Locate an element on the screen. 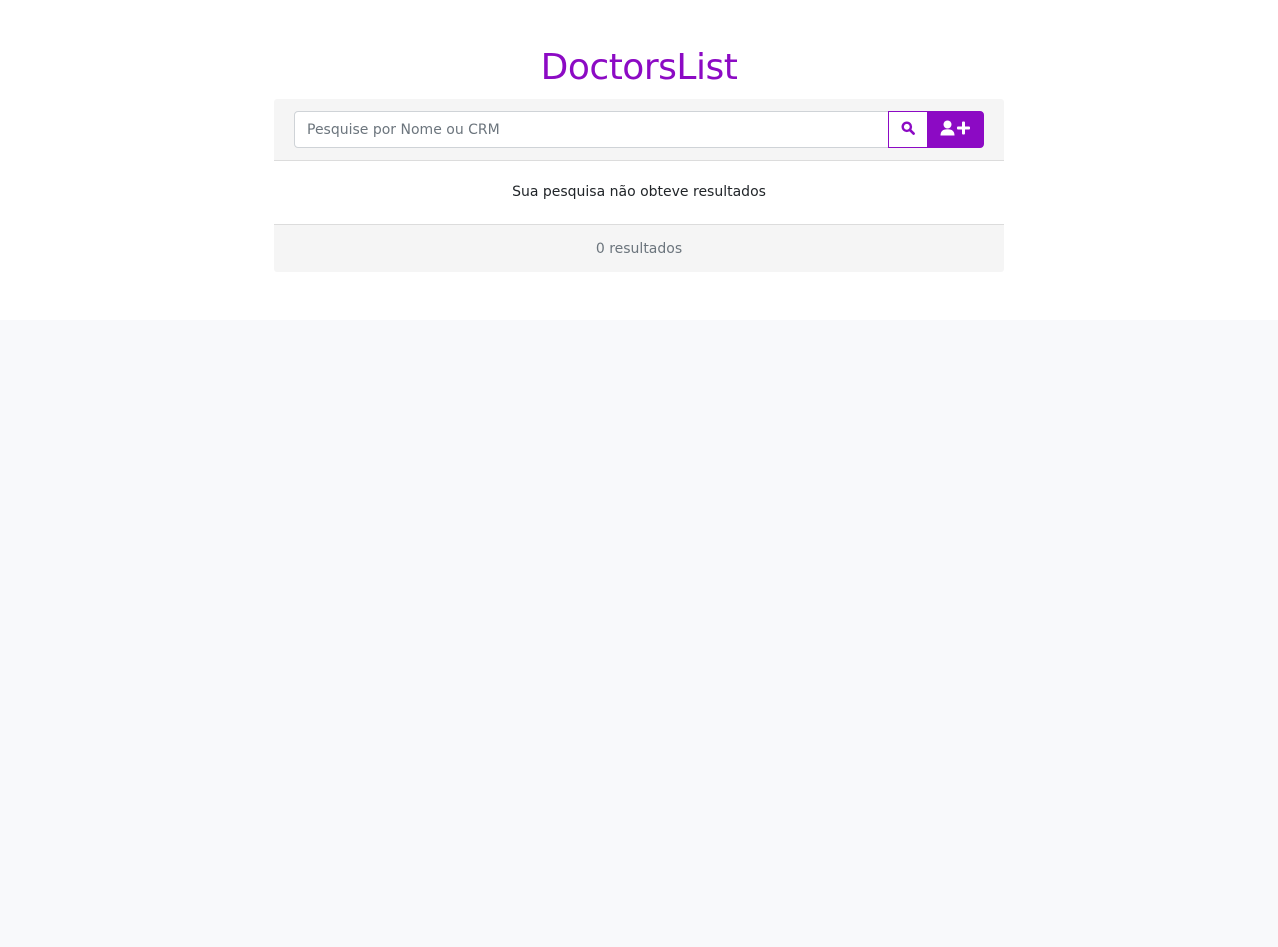  search-button is located at coordinates (908, 129).